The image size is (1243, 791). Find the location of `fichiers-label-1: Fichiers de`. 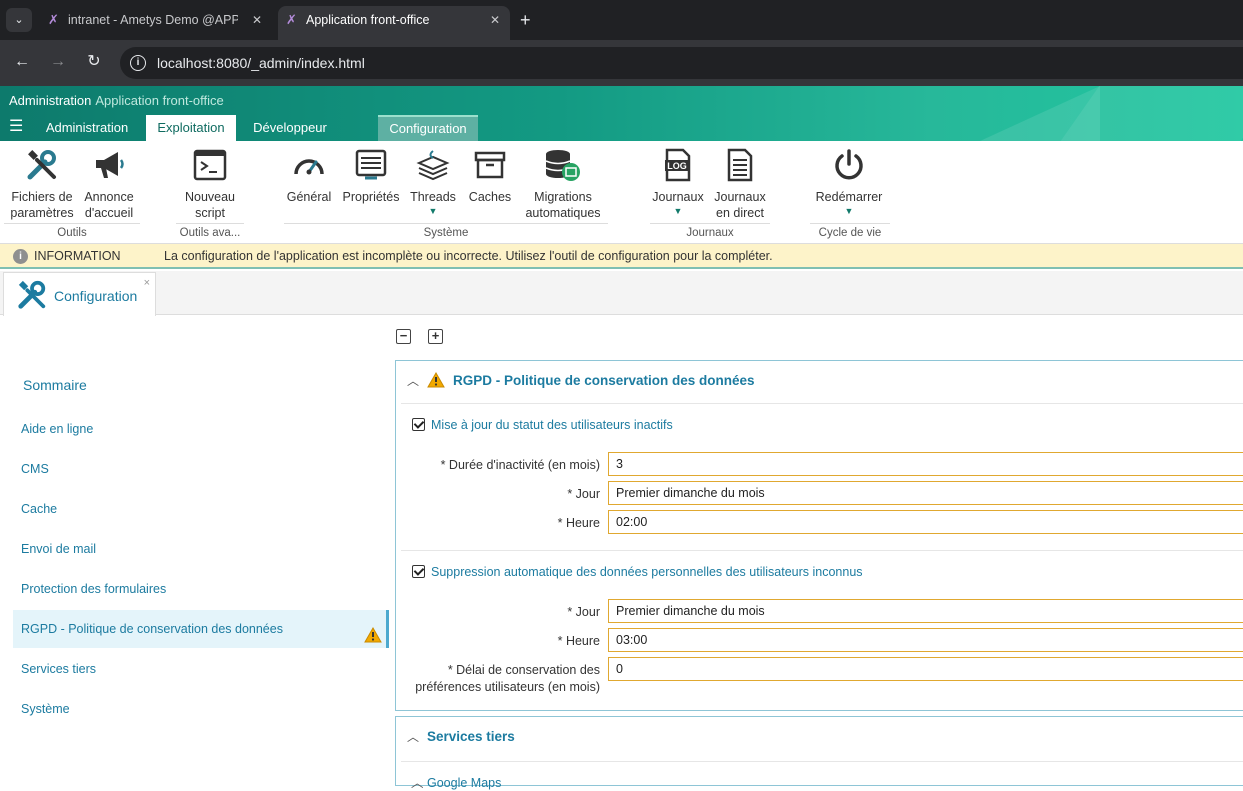

fichiers-label-1: Fichiers de is located at coordinates (42, 197).